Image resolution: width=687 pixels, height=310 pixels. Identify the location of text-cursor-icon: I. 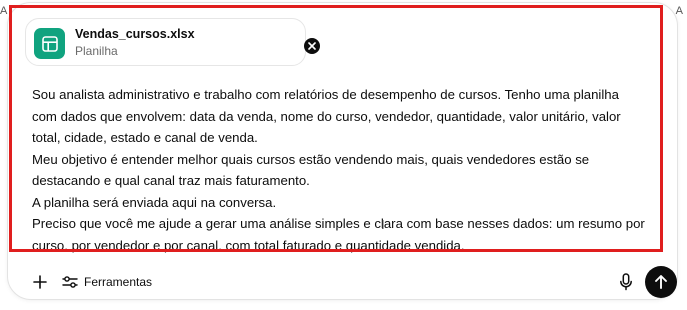
(383, 224).